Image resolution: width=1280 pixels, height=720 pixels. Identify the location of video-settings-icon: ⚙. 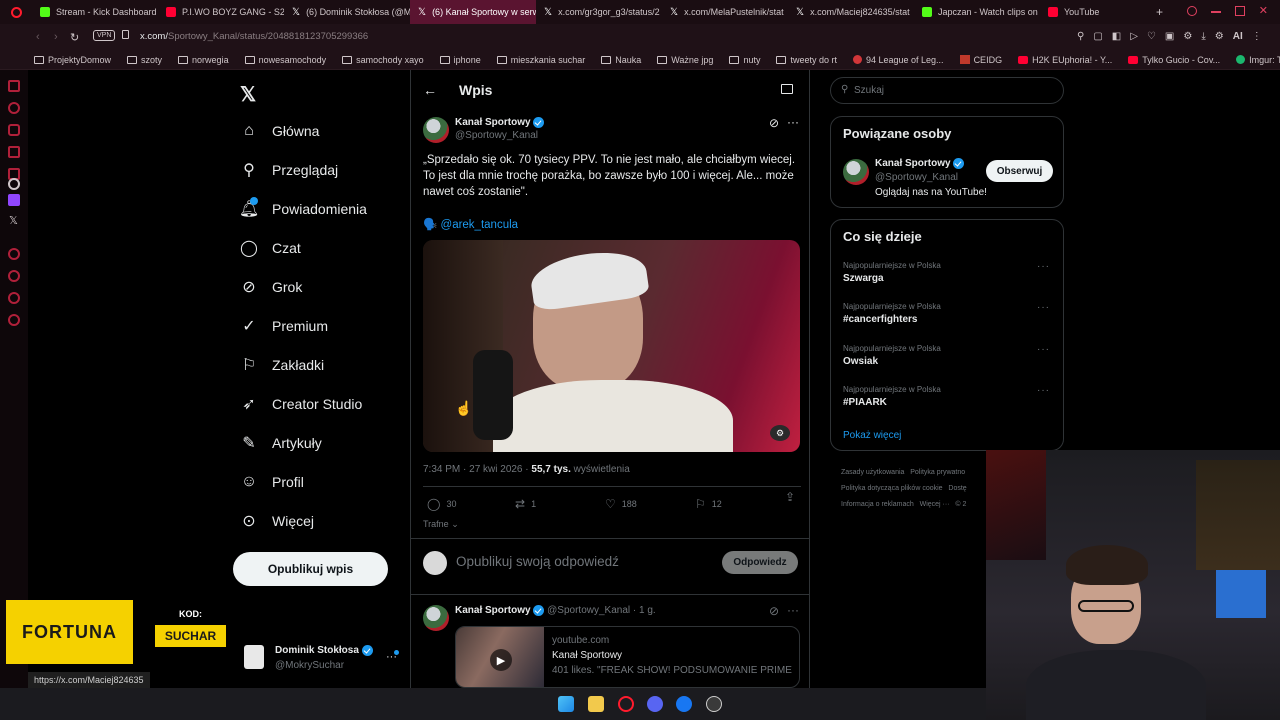
(780, 433).